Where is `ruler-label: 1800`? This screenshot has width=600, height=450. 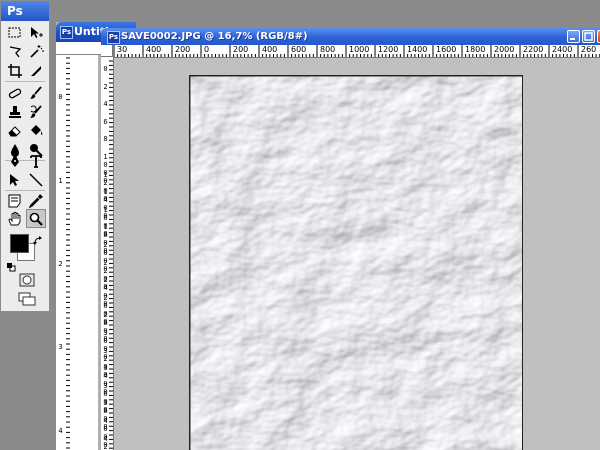
ruler-label: 1800 is located at coordinates (475, 49).